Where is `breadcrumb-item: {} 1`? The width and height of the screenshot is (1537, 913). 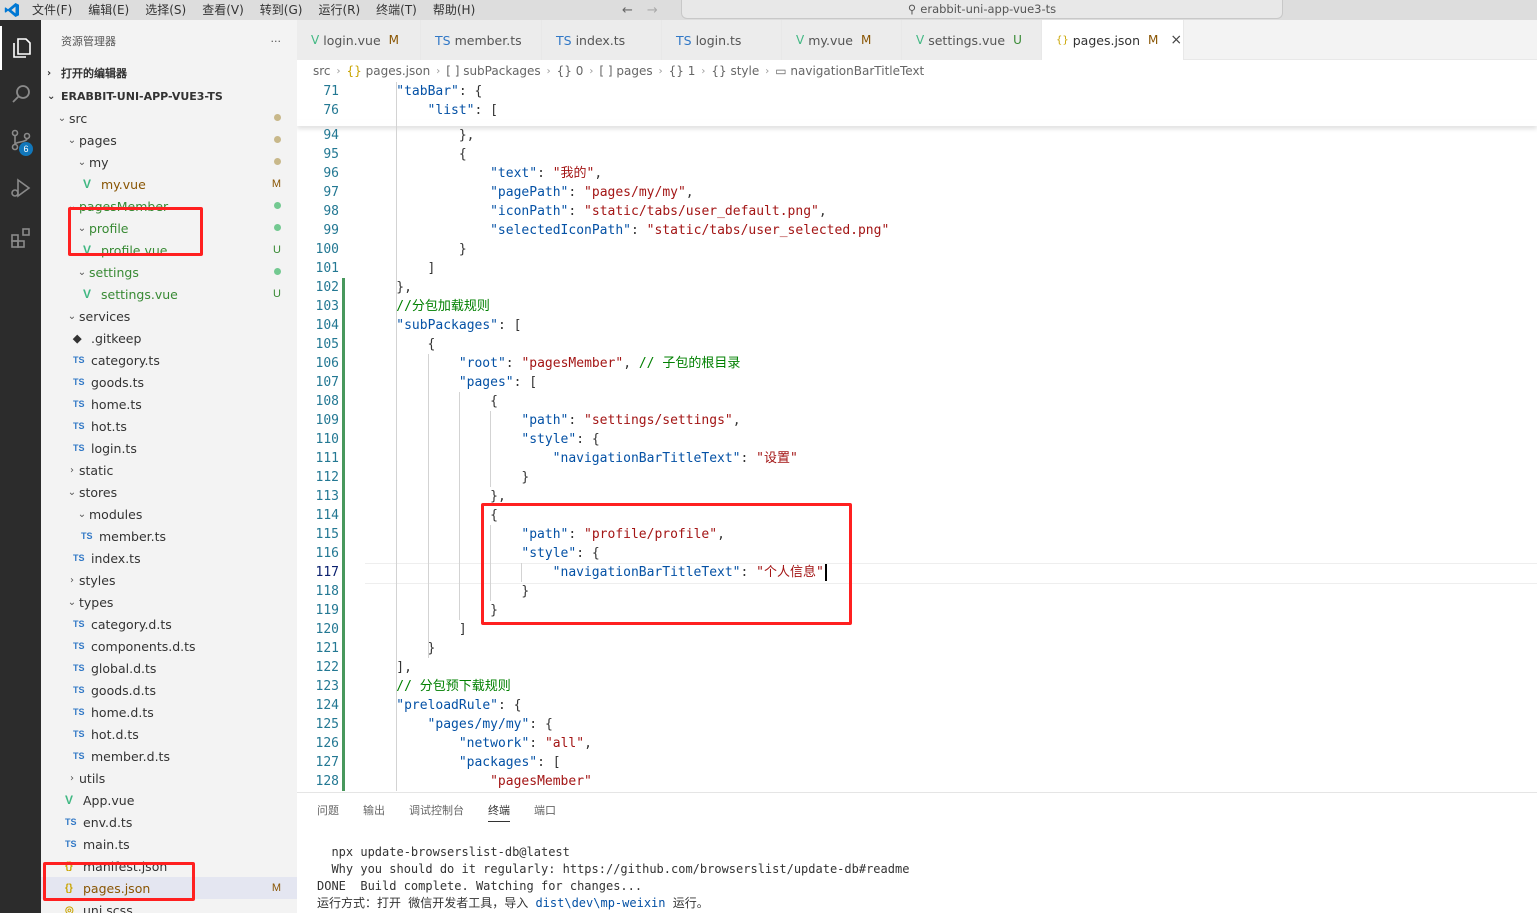
breadcrumb-item: {} 1 is located at coordinates (682, 71).